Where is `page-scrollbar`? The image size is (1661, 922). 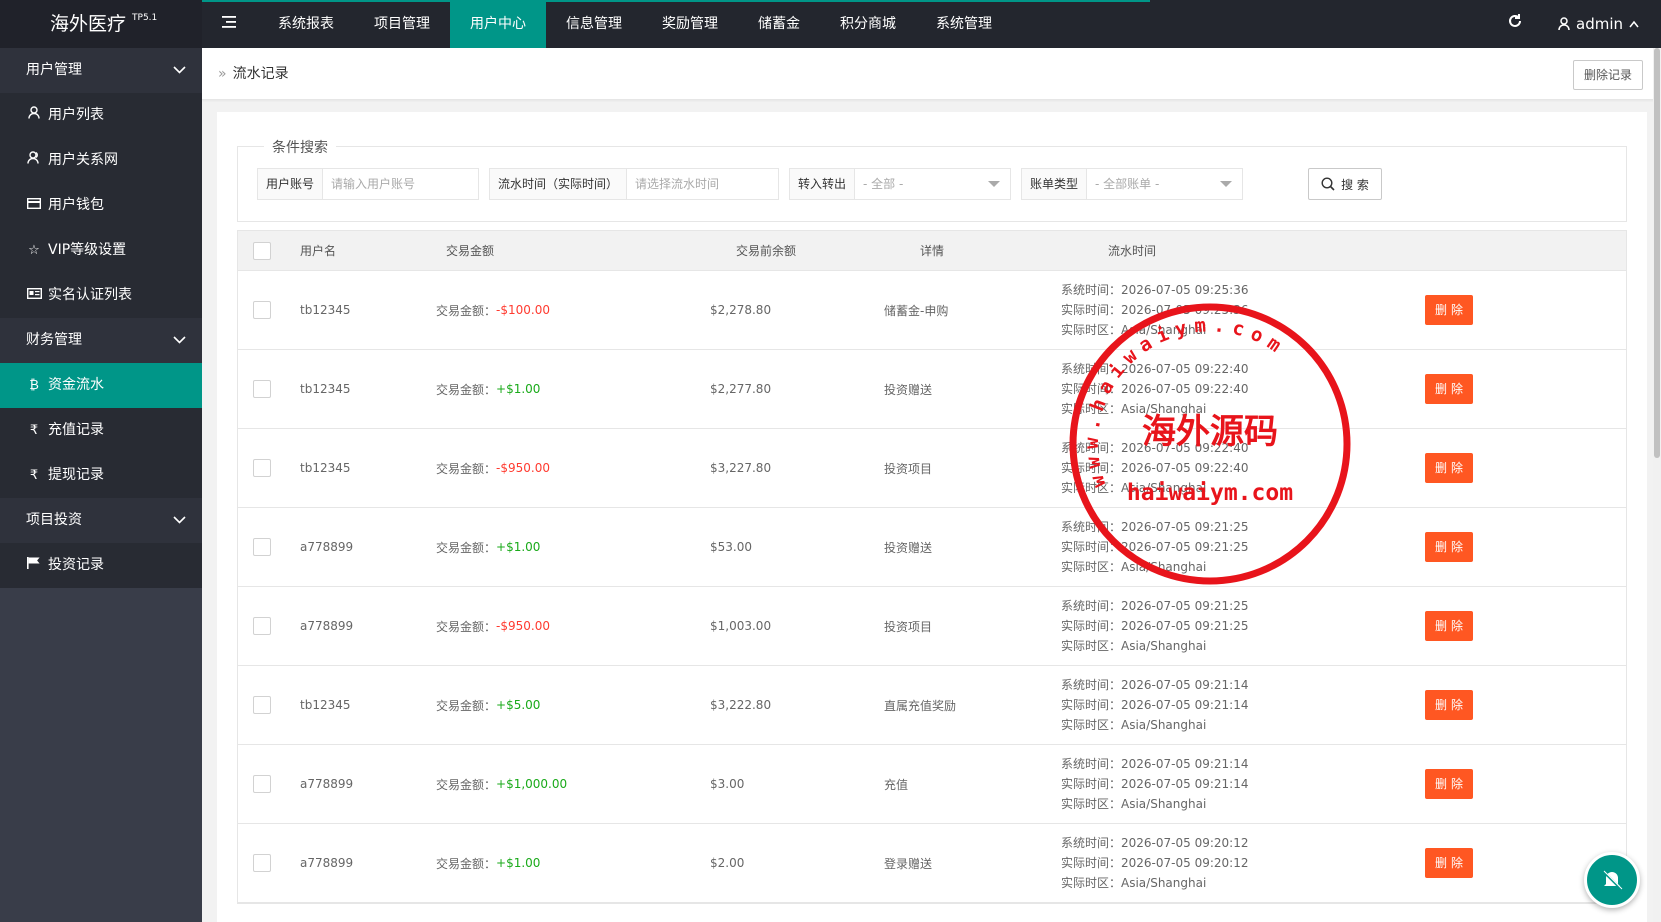 page-scrollbar is located at coordinates (1657, 485).